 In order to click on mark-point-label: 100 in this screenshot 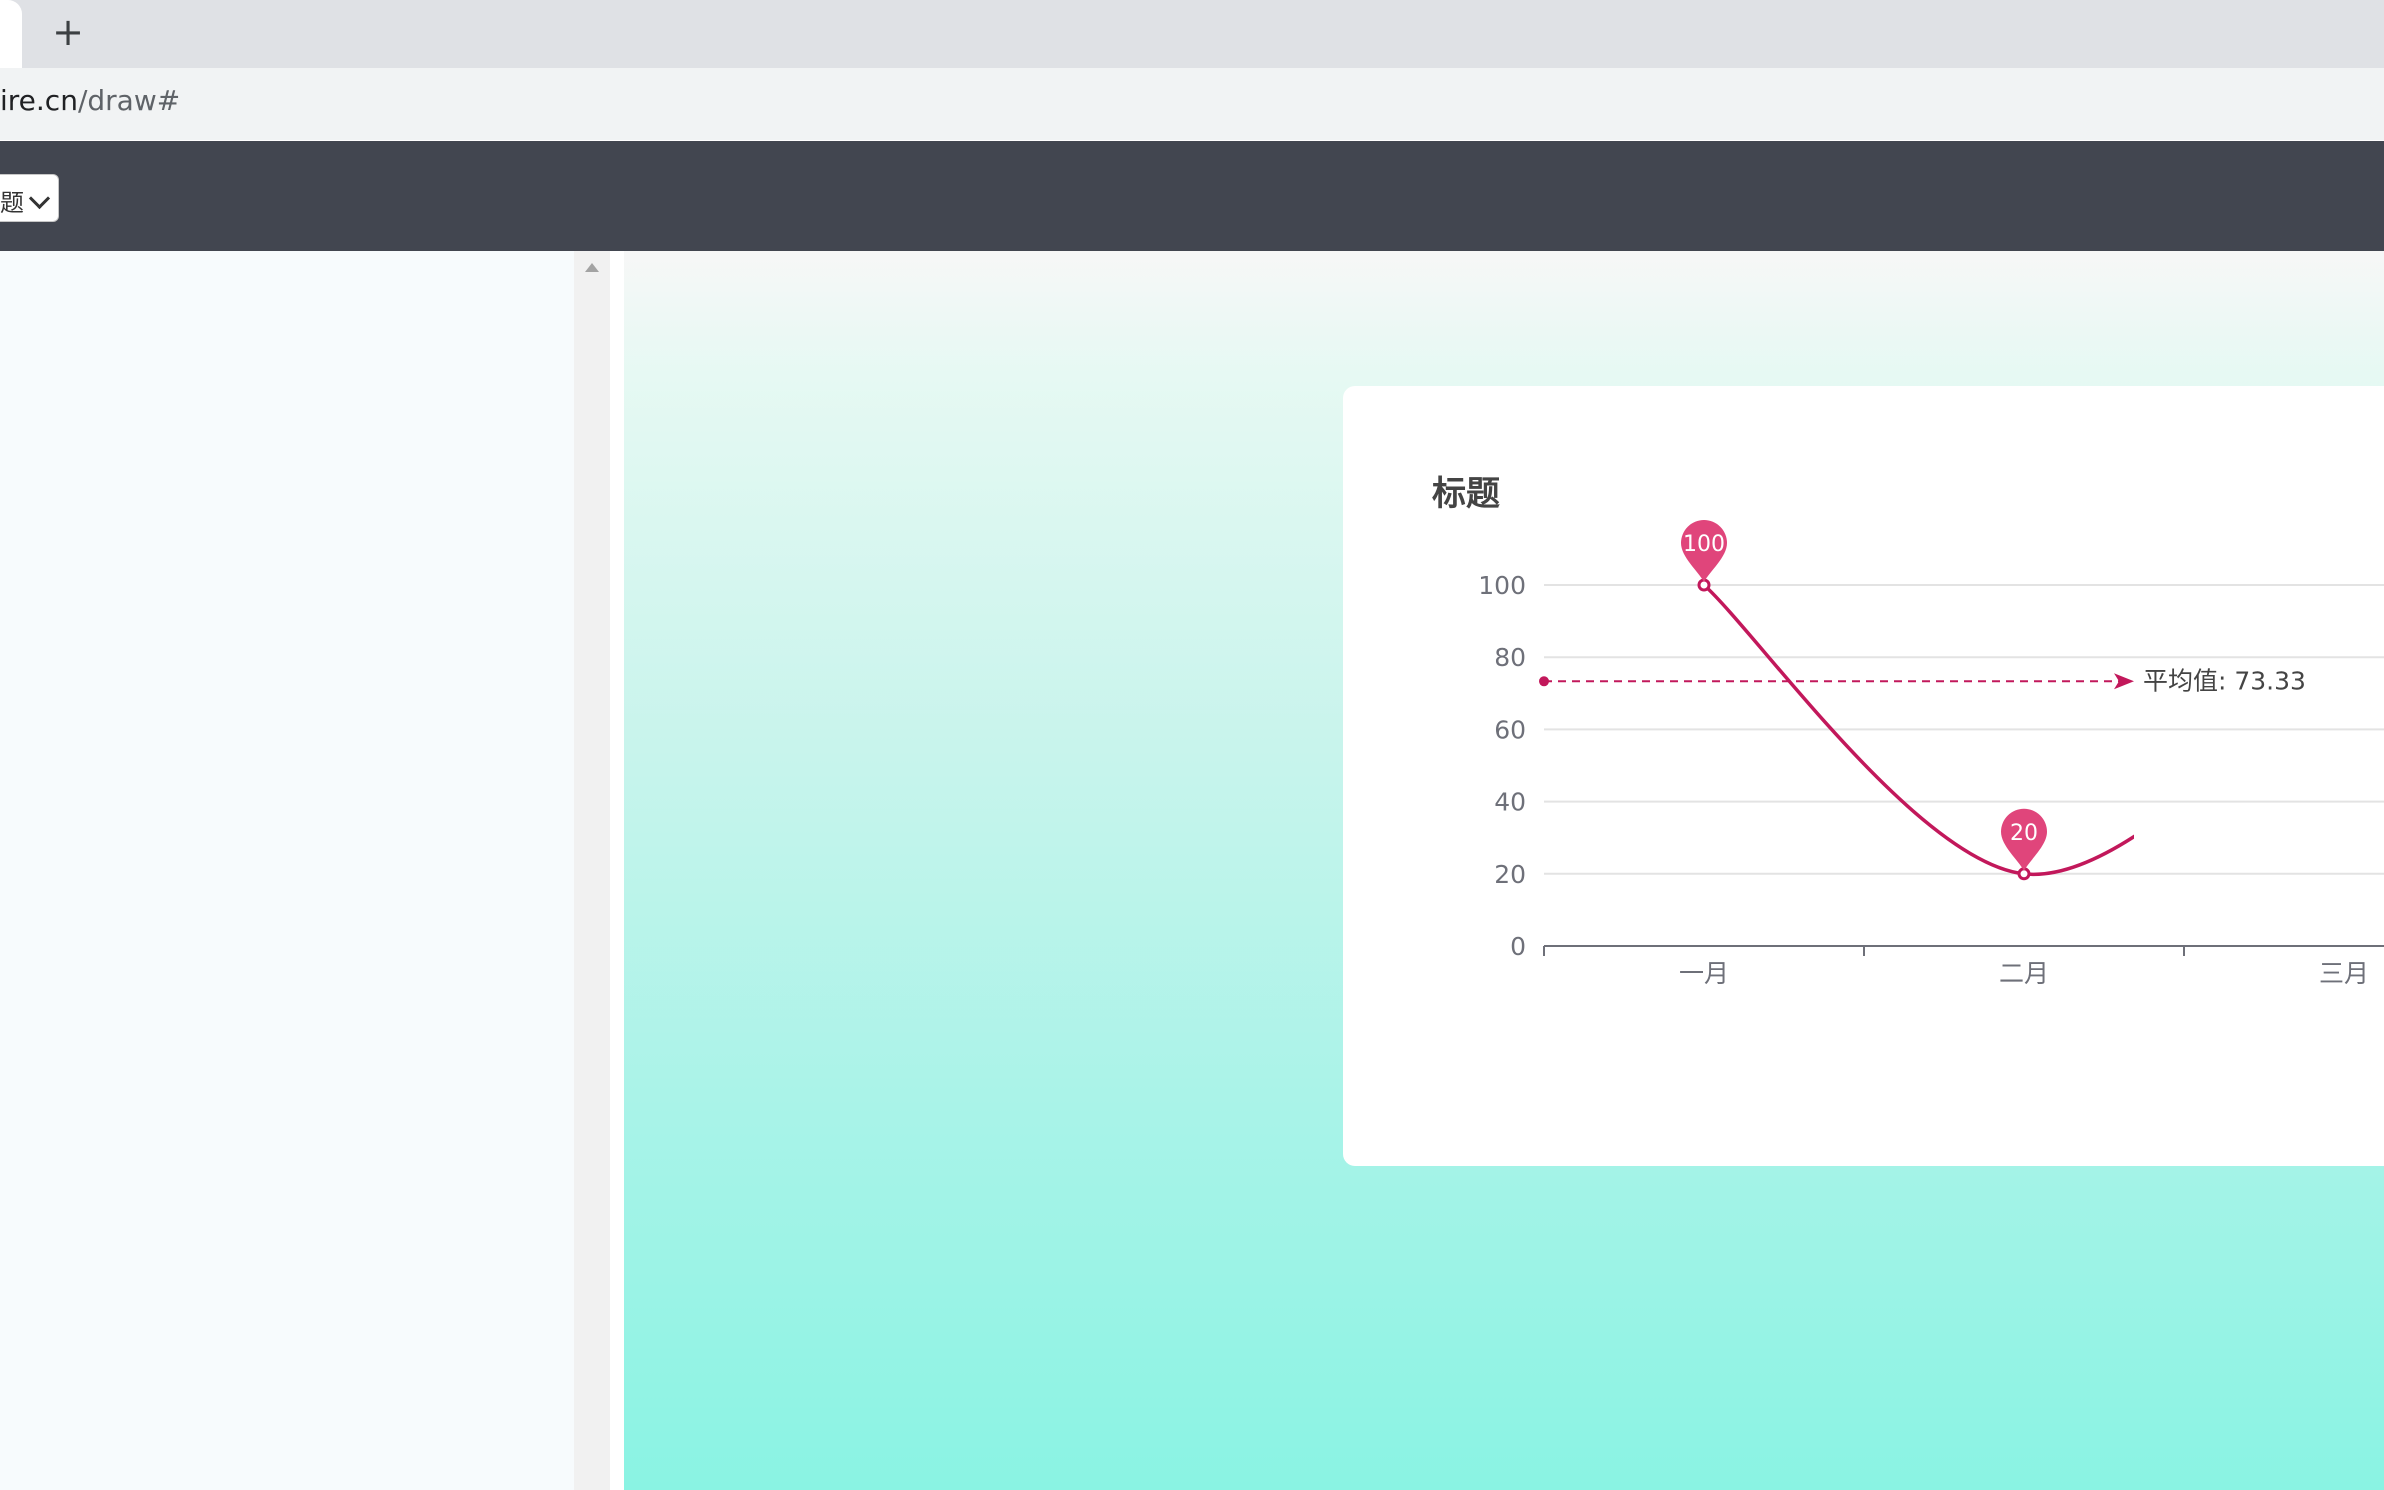, I will do `click(1704, 544)`.